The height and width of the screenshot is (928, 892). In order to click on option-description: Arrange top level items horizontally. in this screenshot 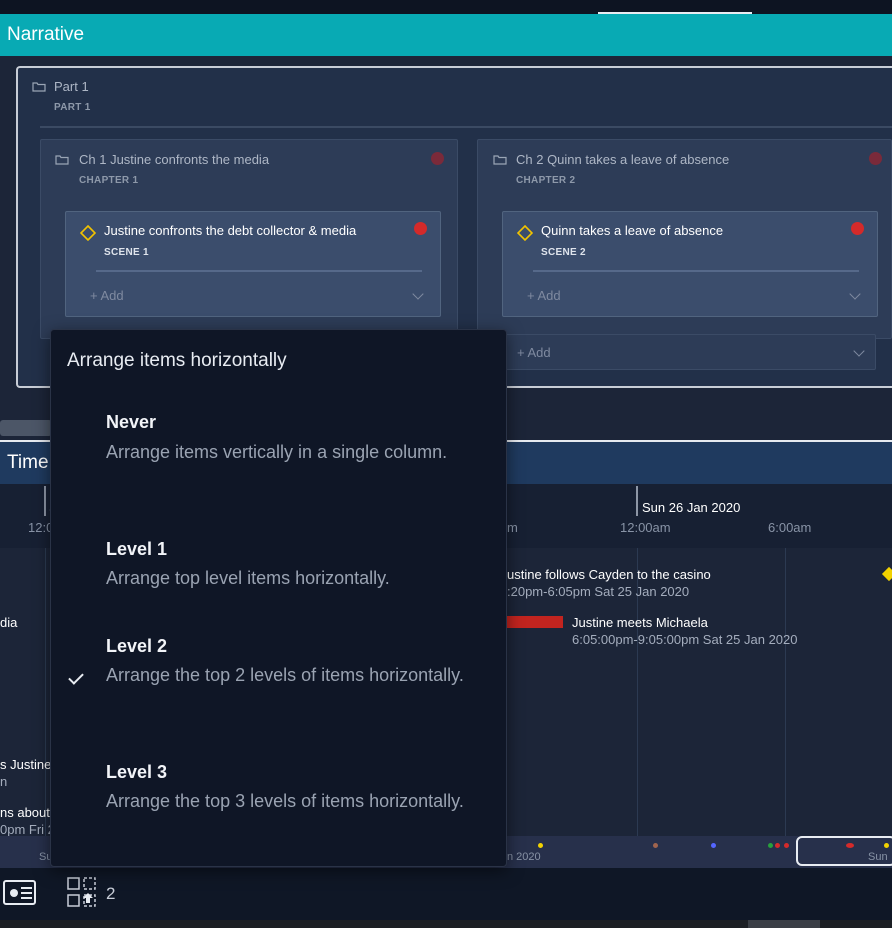, I will do `click(248, 578)`.